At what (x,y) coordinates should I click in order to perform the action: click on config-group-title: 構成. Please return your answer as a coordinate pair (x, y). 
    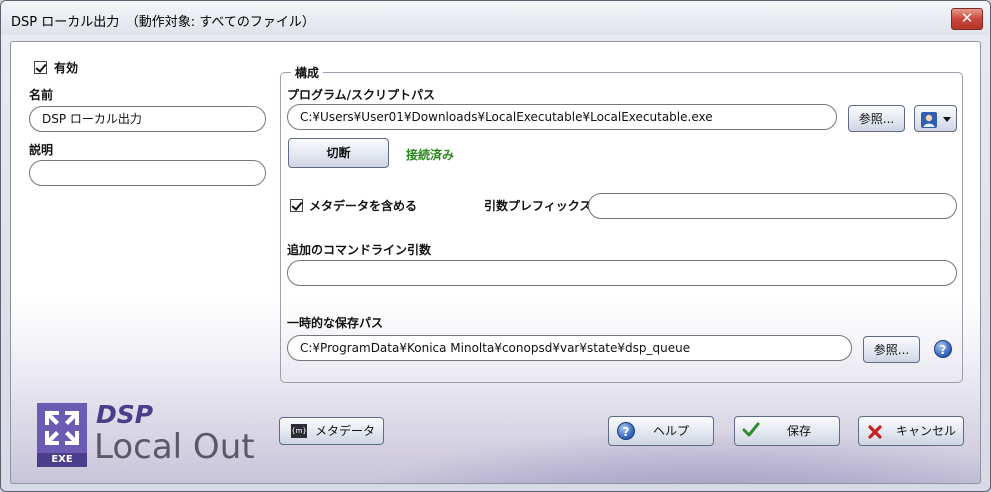
    Looking at the image, I should click on (307, 72).